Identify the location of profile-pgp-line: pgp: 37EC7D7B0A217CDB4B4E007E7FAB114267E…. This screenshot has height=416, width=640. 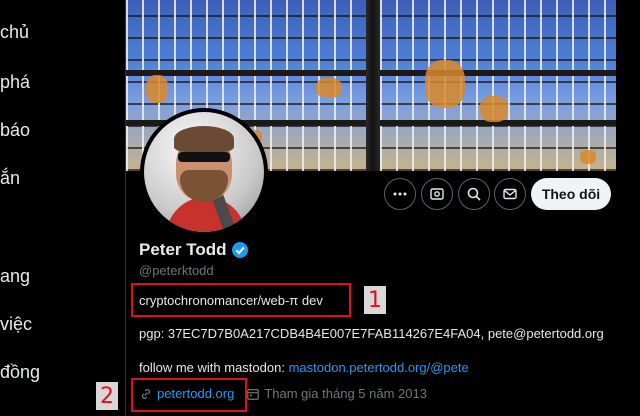
(371, 333).